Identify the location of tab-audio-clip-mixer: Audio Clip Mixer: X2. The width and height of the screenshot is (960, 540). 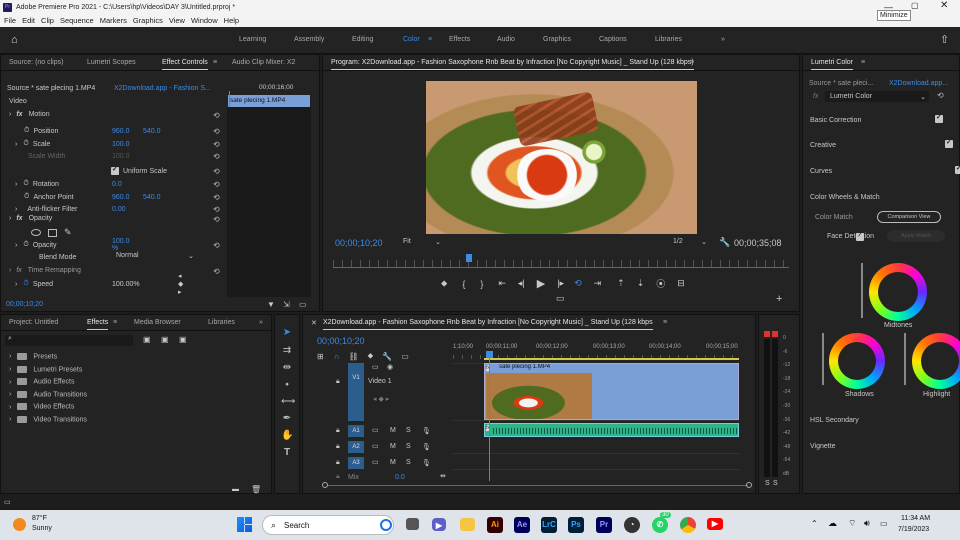
(263, 62).